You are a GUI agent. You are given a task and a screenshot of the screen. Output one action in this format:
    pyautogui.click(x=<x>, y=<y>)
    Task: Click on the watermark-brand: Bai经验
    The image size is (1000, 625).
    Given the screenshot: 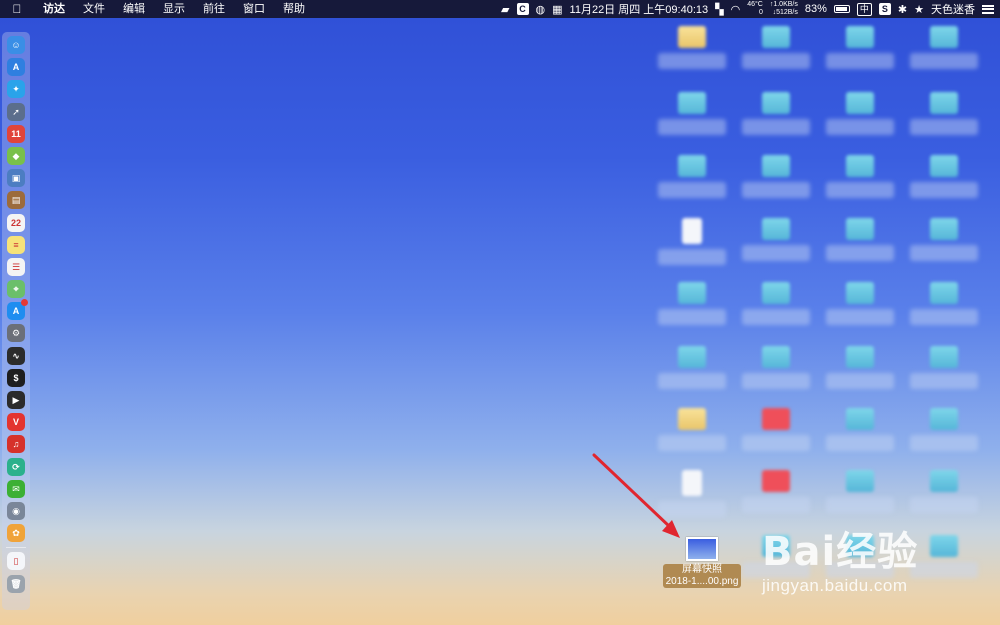 What is the action you would take?
    pyautogui.click(x=840, y=552)
    